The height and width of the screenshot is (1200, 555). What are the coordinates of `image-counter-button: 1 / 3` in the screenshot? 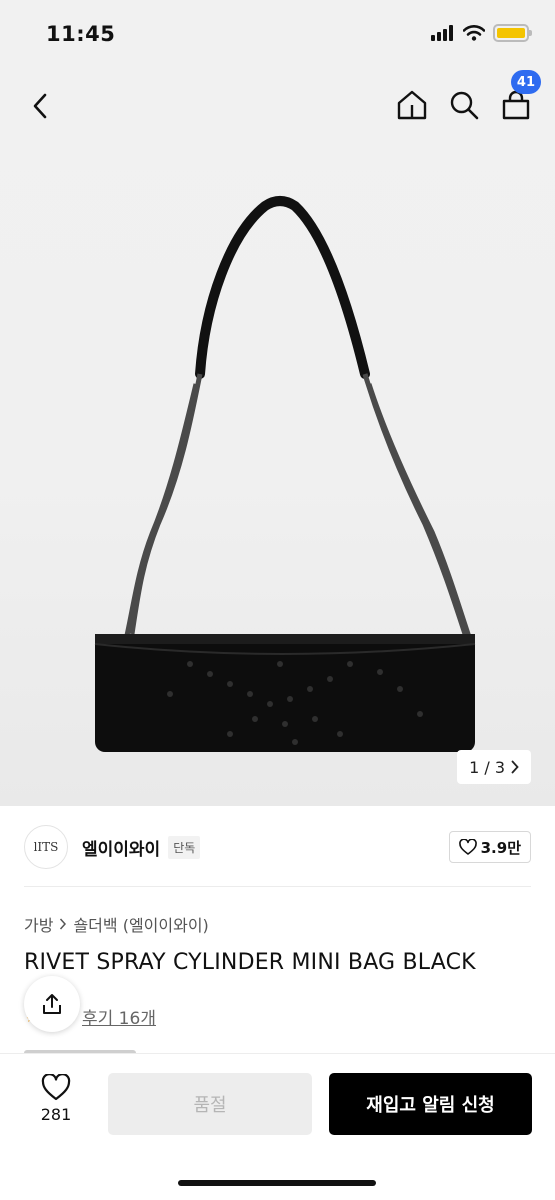 It's located at (494, 767).